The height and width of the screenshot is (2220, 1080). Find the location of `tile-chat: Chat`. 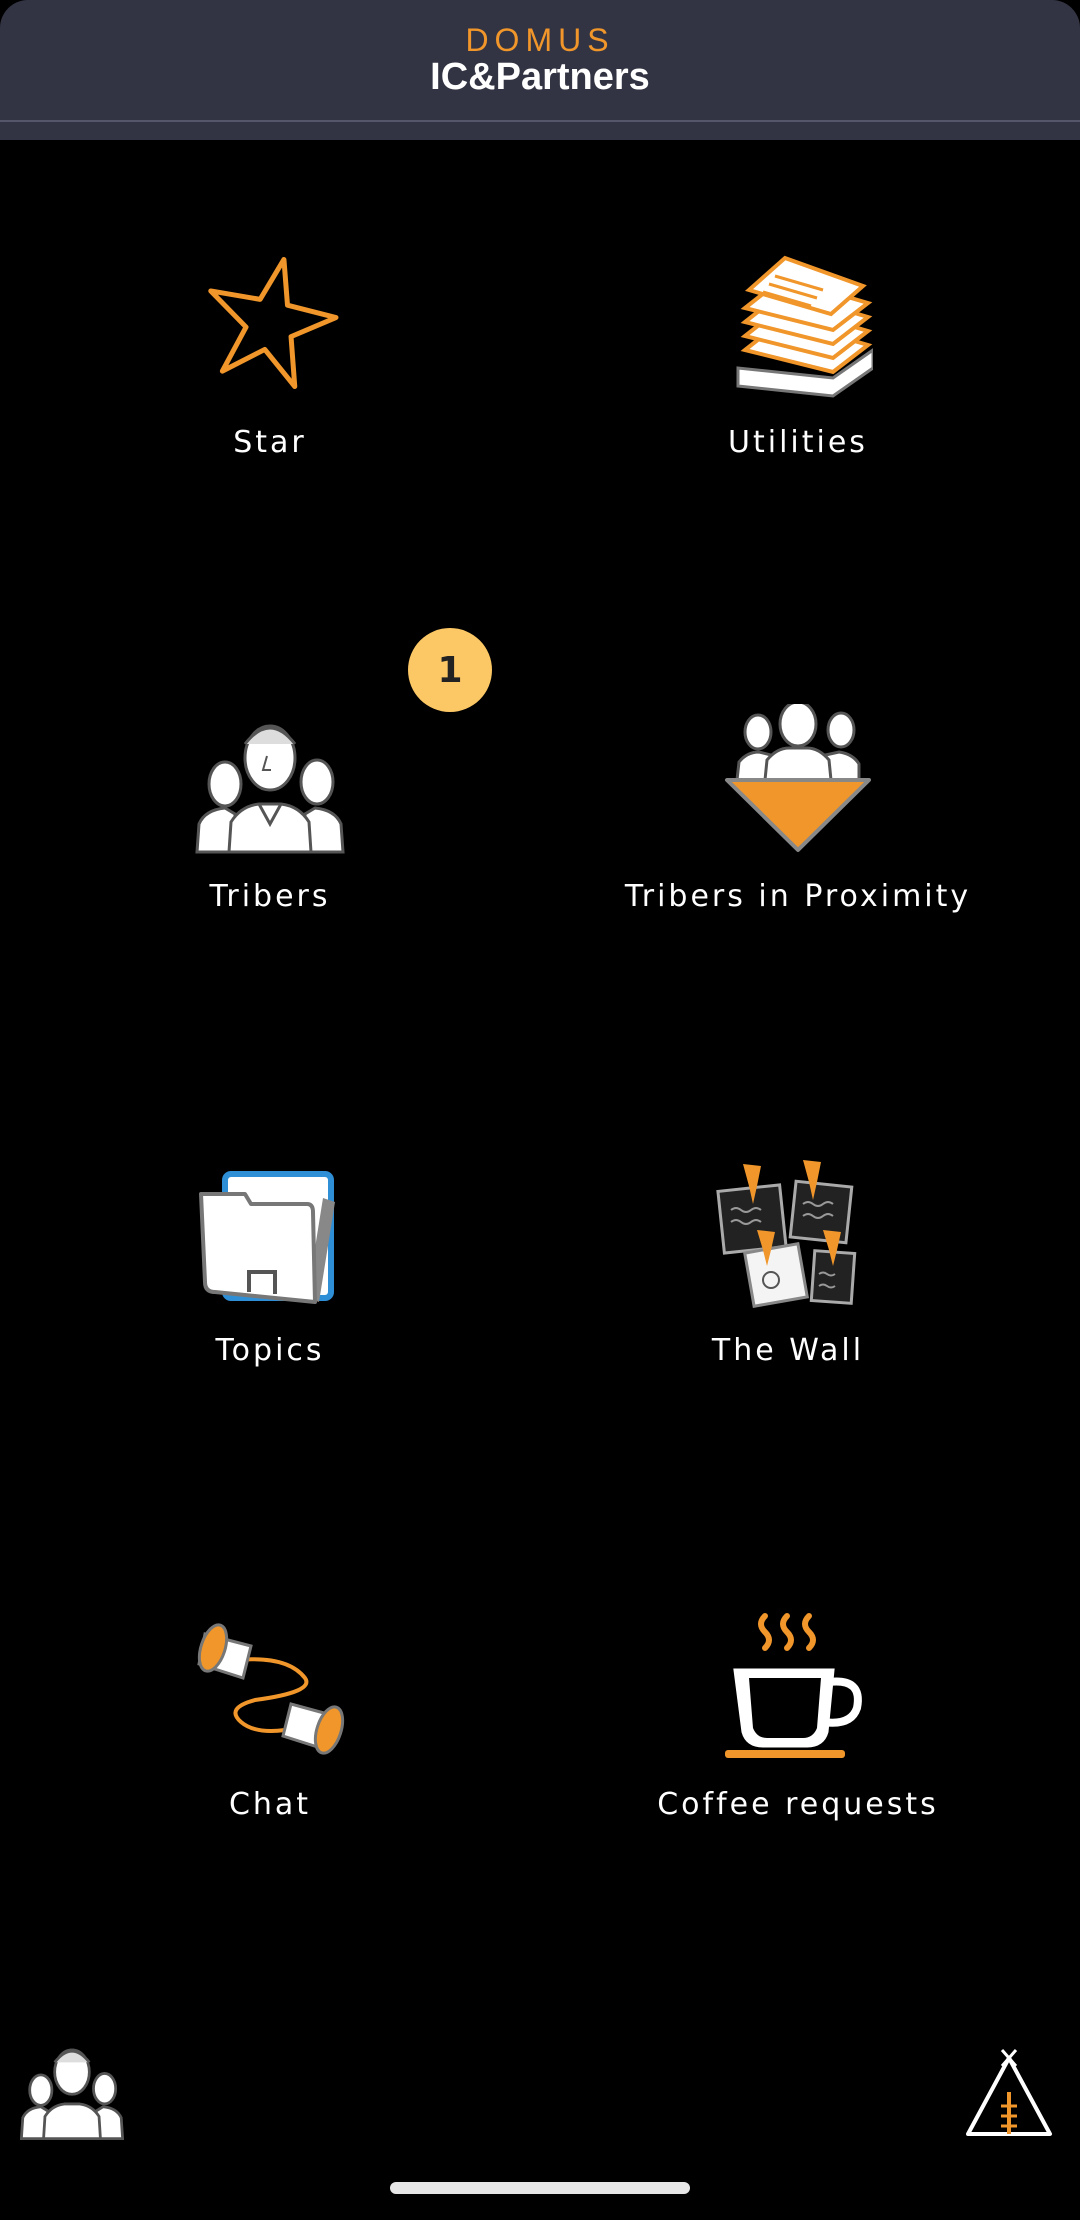

tile-chat: Chat is located at coordinates (270, 1732).